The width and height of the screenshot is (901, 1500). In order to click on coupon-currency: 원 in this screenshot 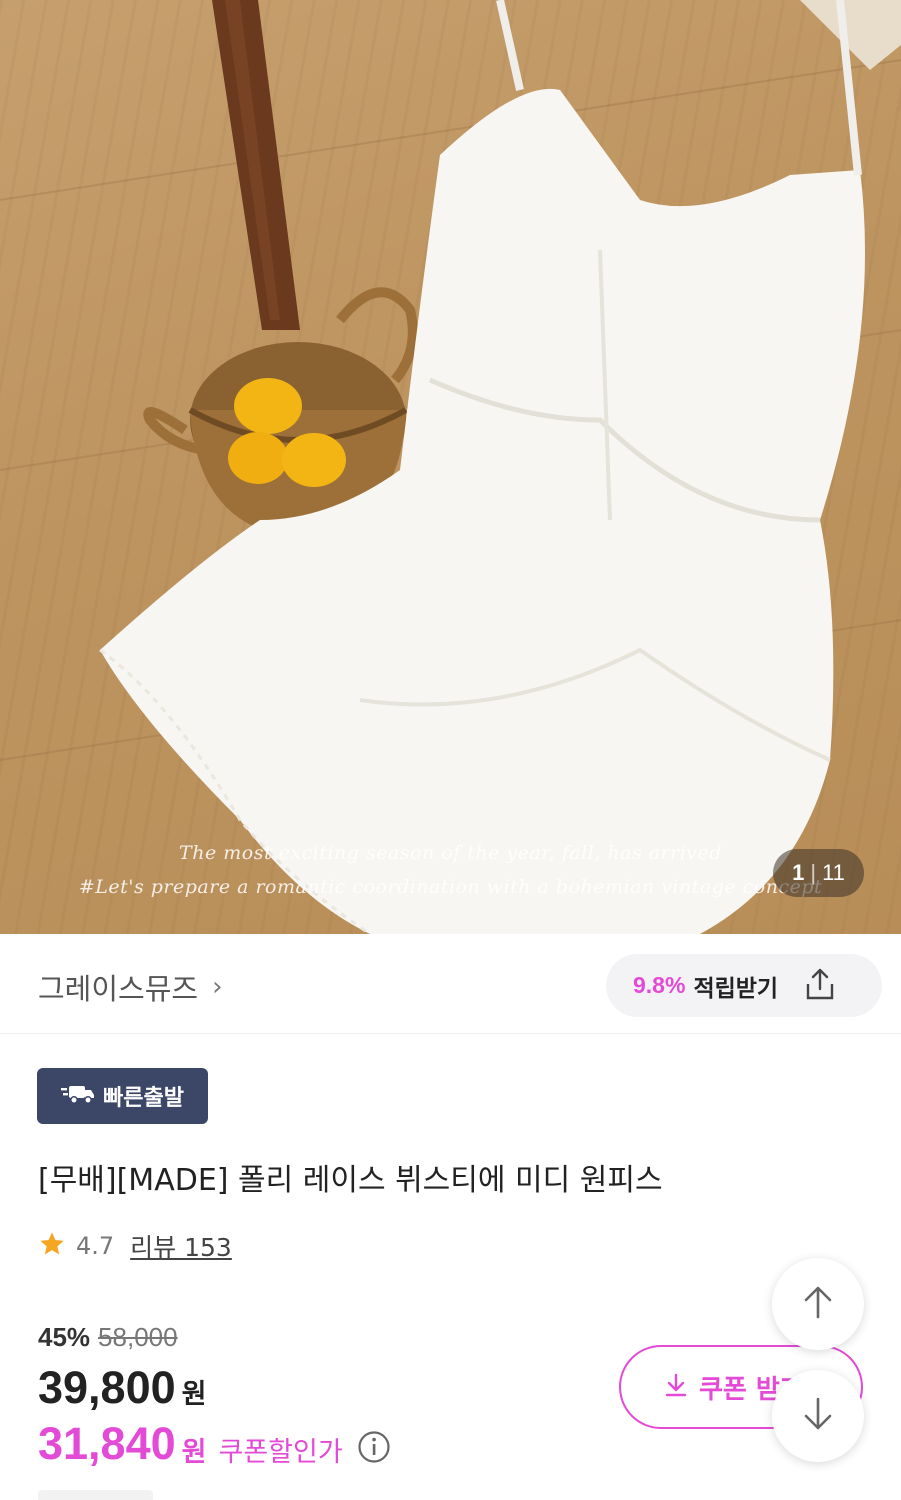, I will do `click(194, 1452)`.